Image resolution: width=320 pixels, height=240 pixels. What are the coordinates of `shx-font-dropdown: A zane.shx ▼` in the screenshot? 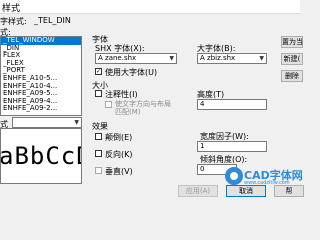 It's located at (136, 58).